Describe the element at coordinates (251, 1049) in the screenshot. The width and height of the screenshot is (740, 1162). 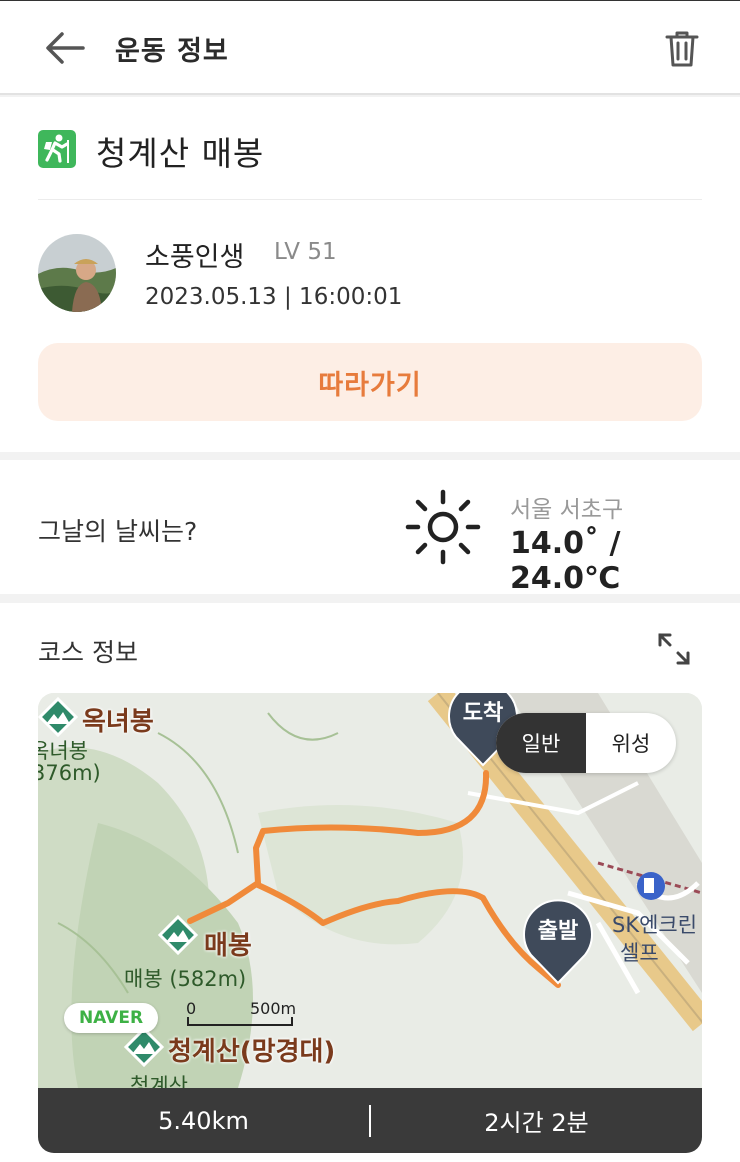
I see `peak-label: 청계산(망경대)` at that location.